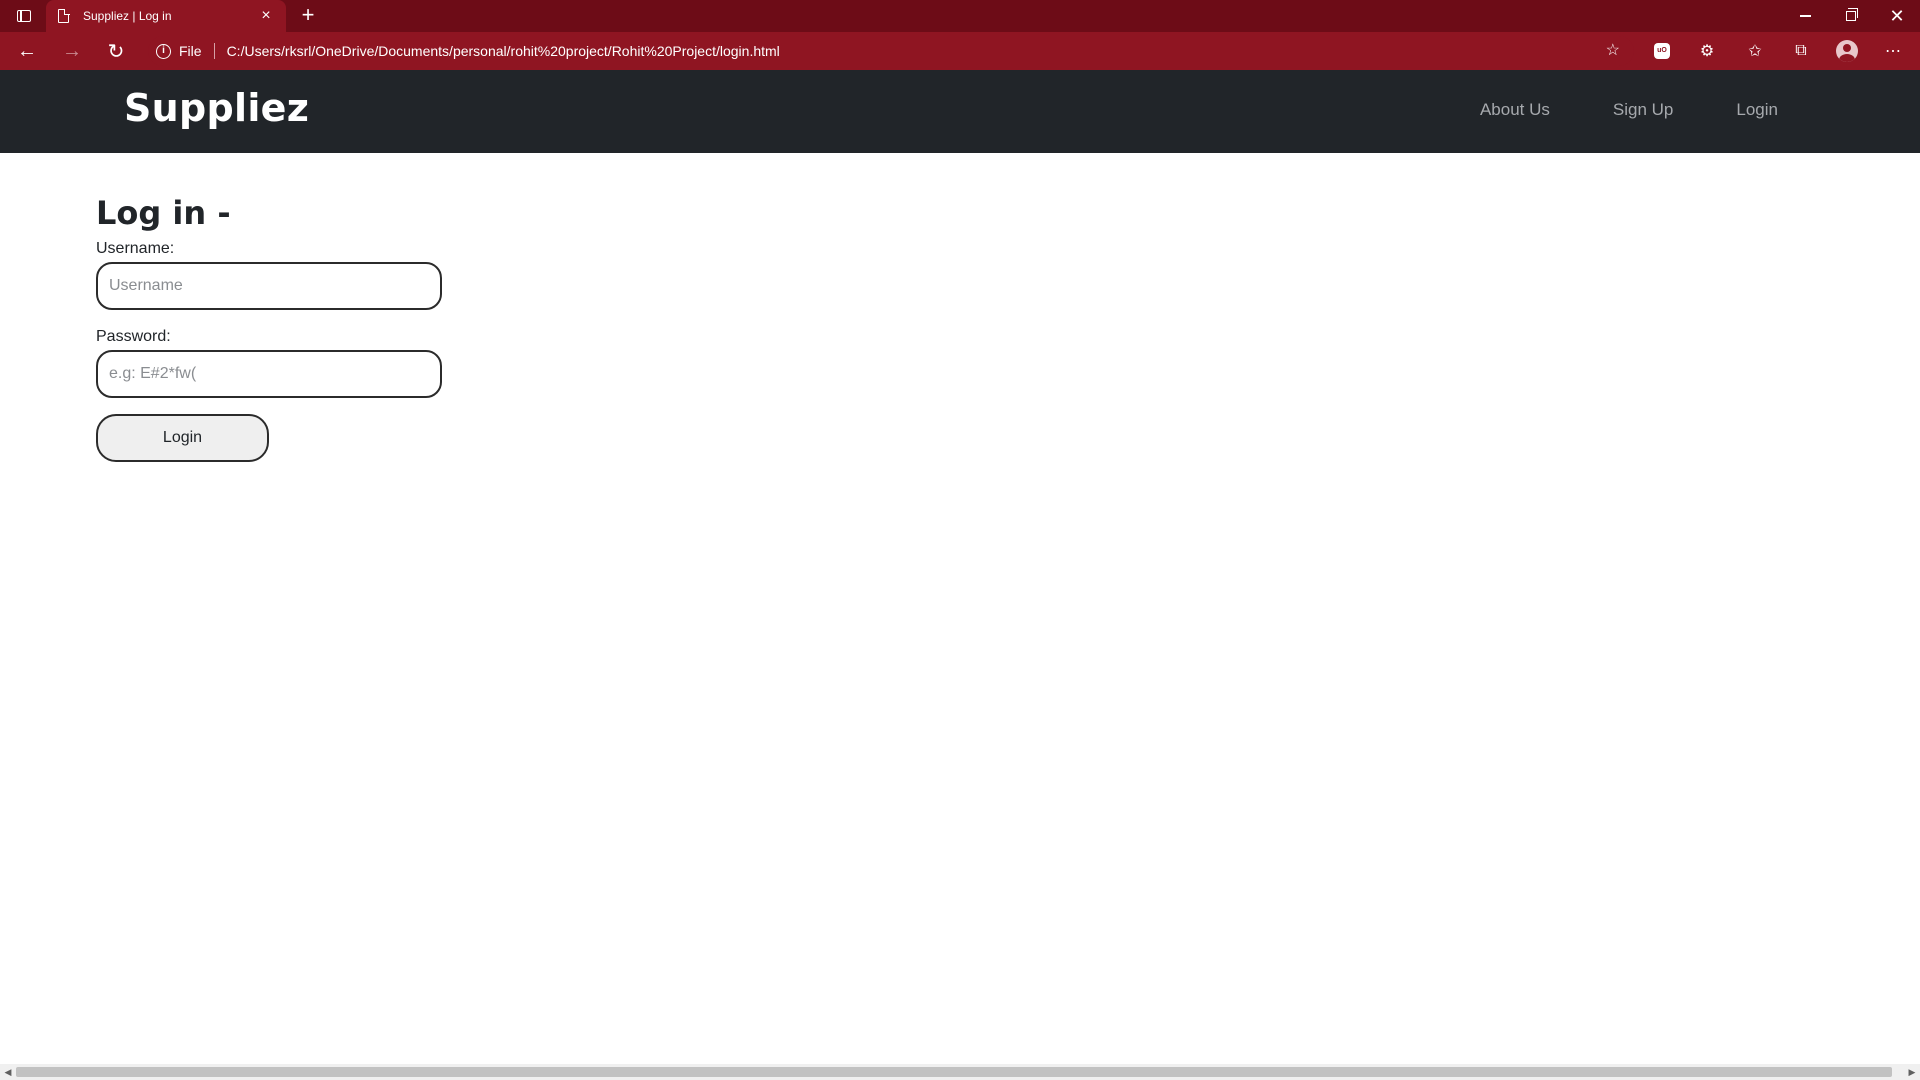 The height and width of the screenshot is (1080, 1920). What do you see at coordinates (1515, 110) in the screenshot?
I see `nav-link-about-us: About Us` at bounding box center [1515, 110].